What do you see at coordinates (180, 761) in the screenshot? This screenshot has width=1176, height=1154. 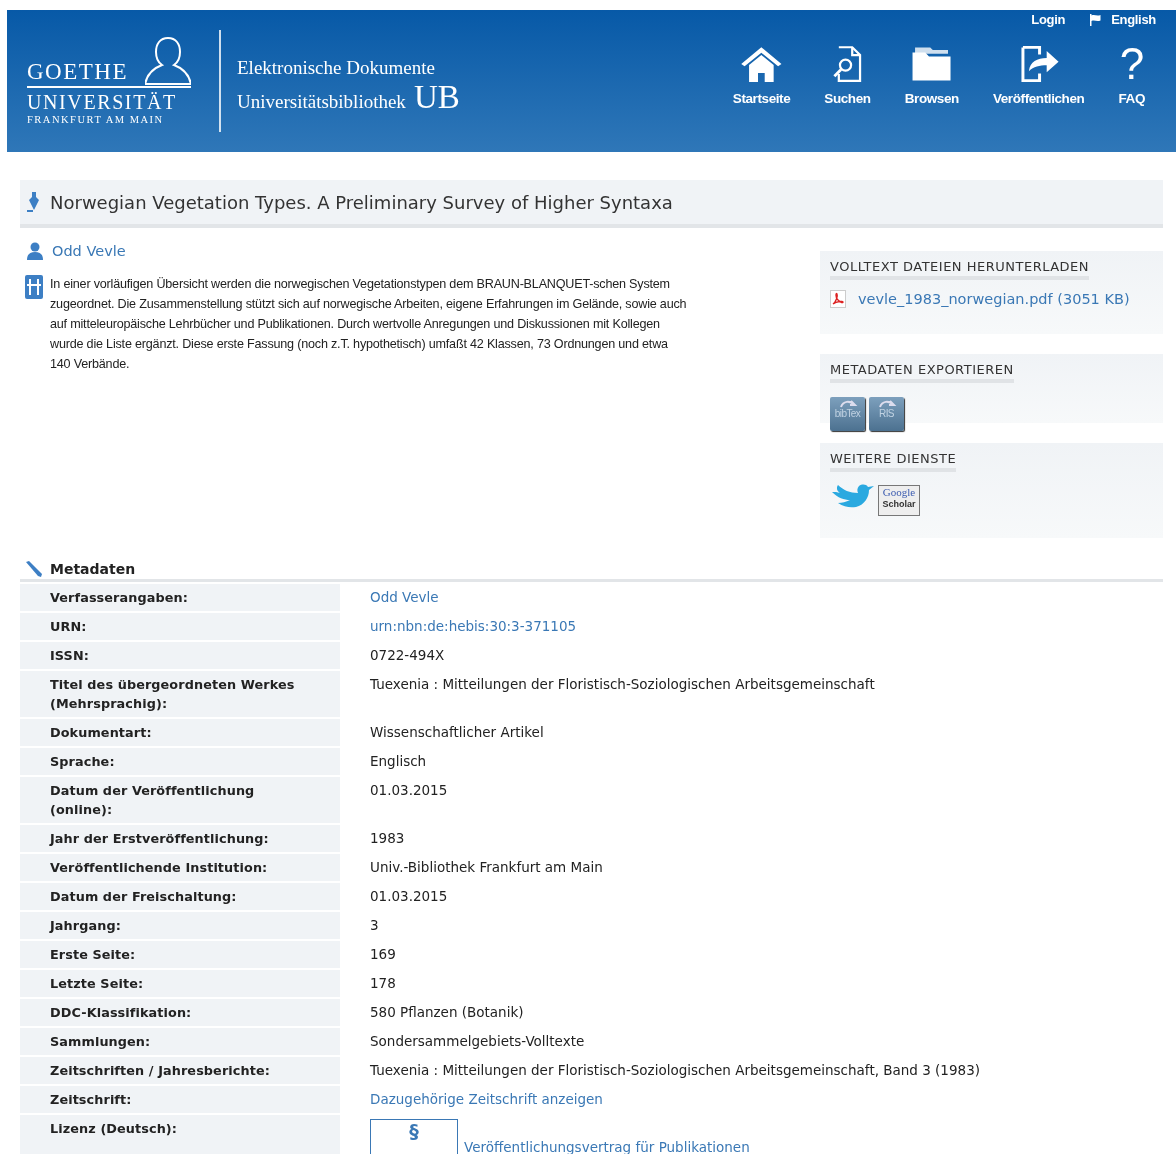 I see `field-label: Sprache:` at bounding box center [180, 761].